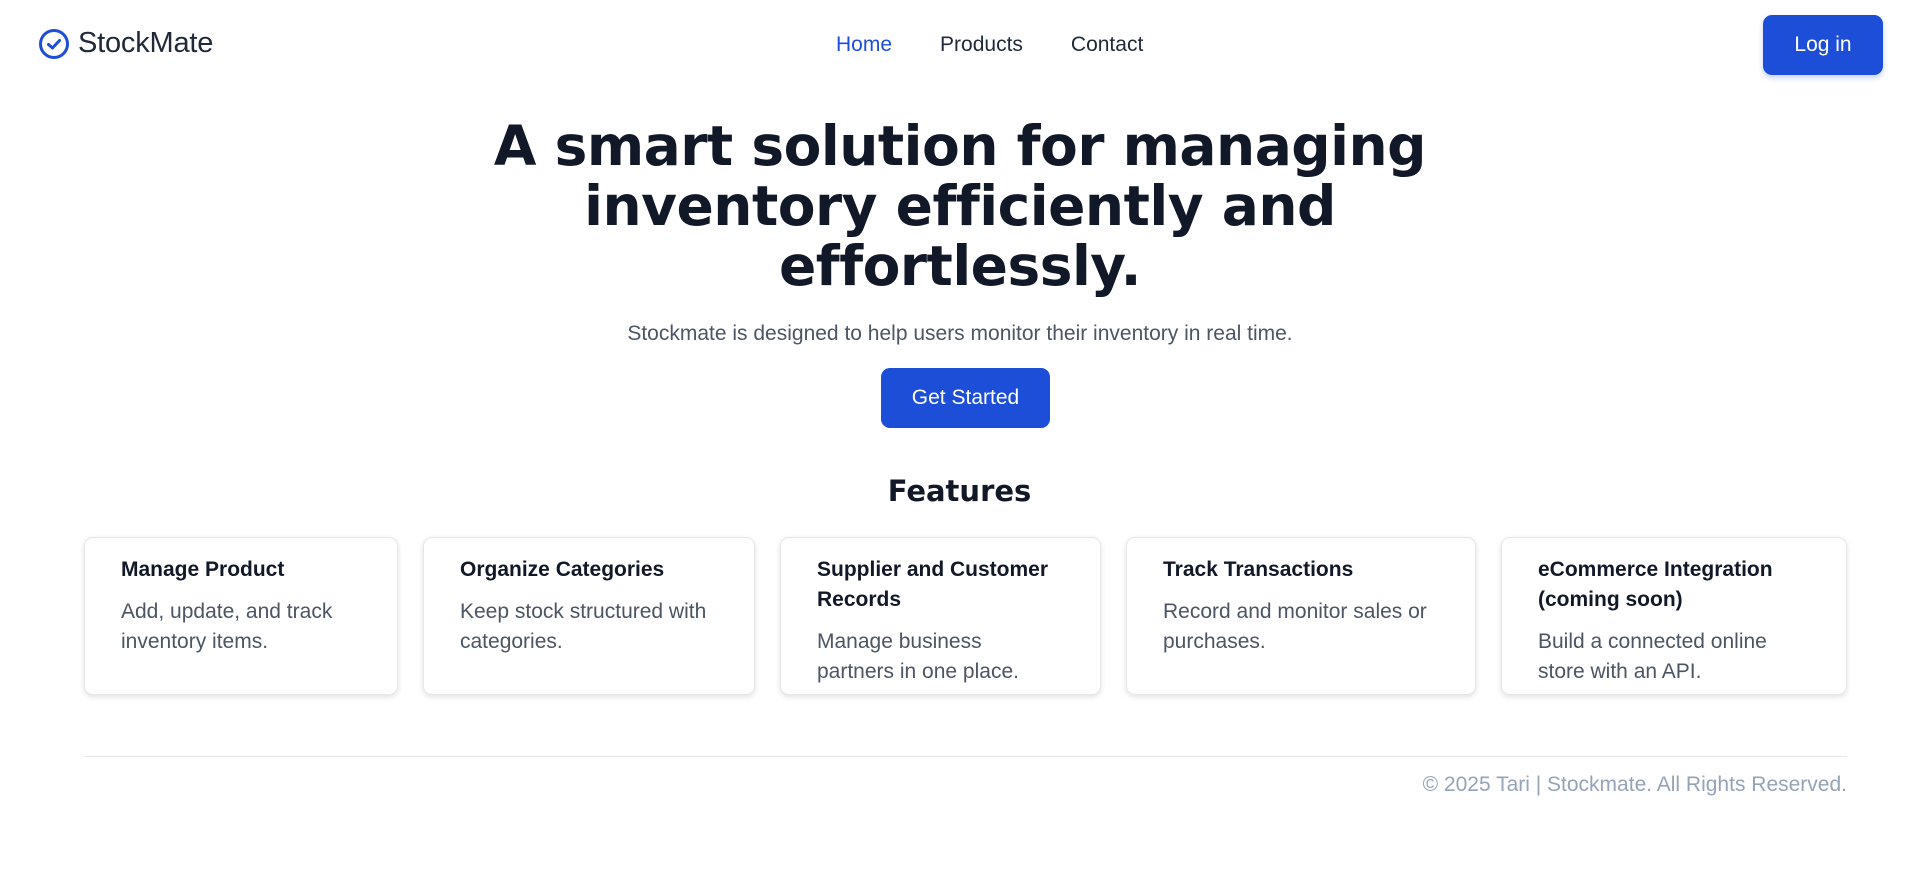 The height and width of the screenshot is (876, 1919). I want to click on features-heading: Features, so click(959, 491).